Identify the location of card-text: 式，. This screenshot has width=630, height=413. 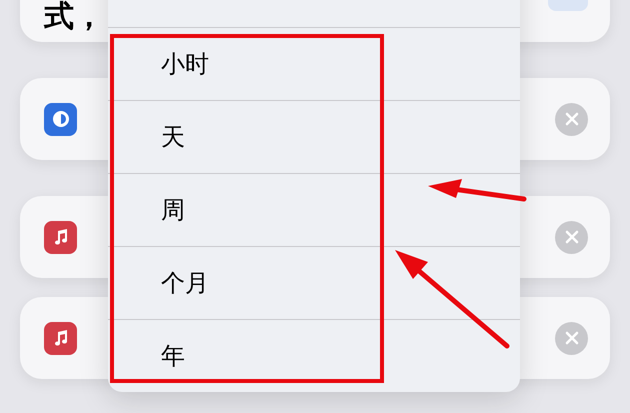
(74, 18).